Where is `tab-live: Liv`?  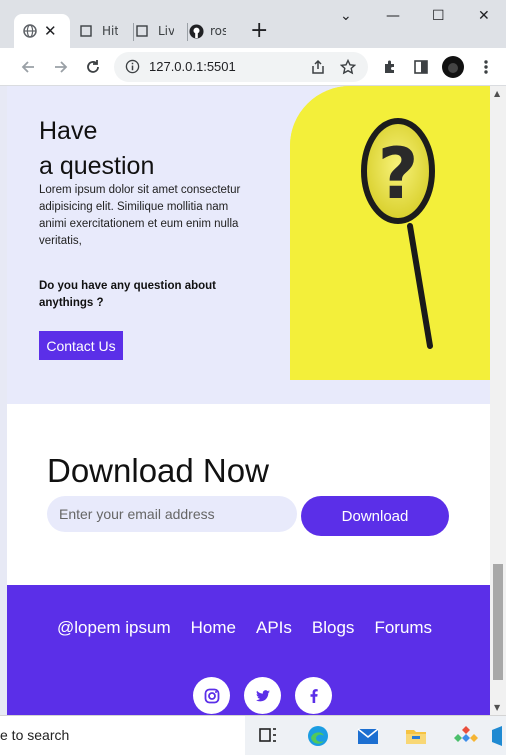
tab-live: Liv is located at coordinates (158, 31).